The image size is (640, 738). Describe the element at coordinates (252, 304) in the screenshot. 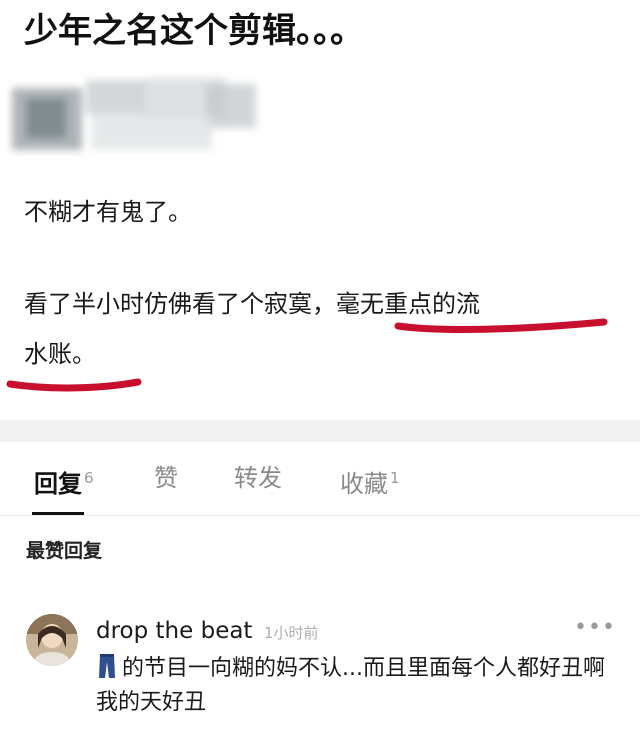

I see `post-paragraph-2-line-1: 看了半小时仿佛看了个寂寞，毫无重点的流` at that location.